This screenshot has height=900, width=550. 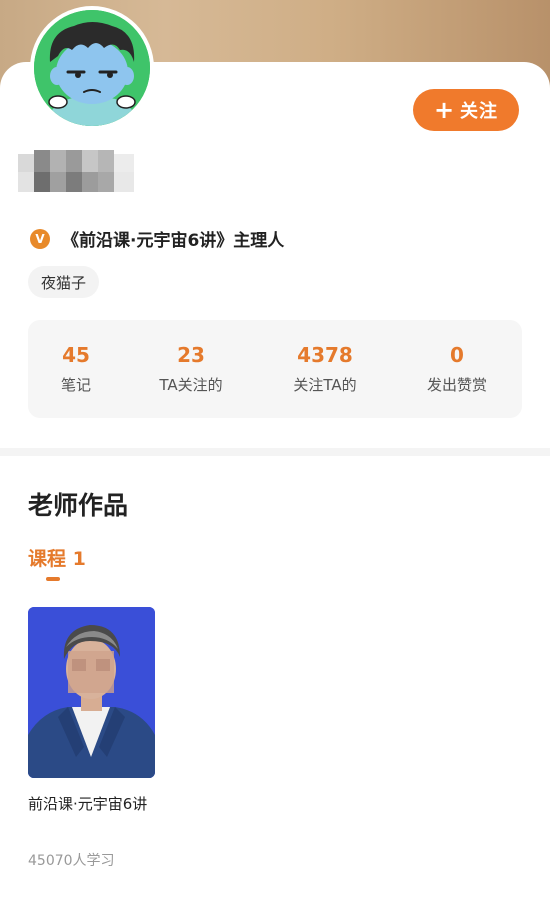 What do you see at coordinates (76, 355) in the screenshot?
I see `stat-value: 45` at bounding box center [76, 355].